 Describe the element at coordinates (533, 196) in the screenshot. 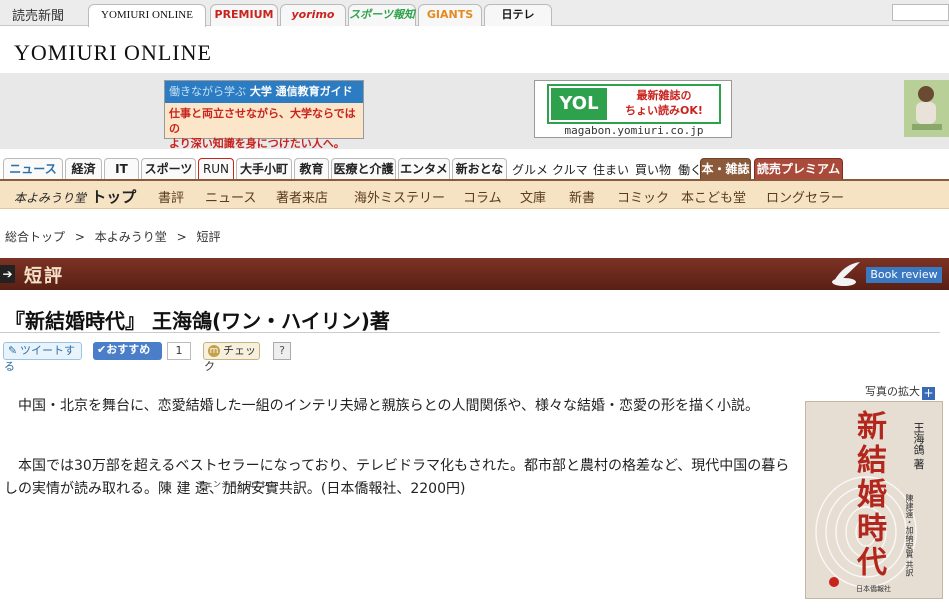

I see `subnav-bunko: 文庫` at that location.